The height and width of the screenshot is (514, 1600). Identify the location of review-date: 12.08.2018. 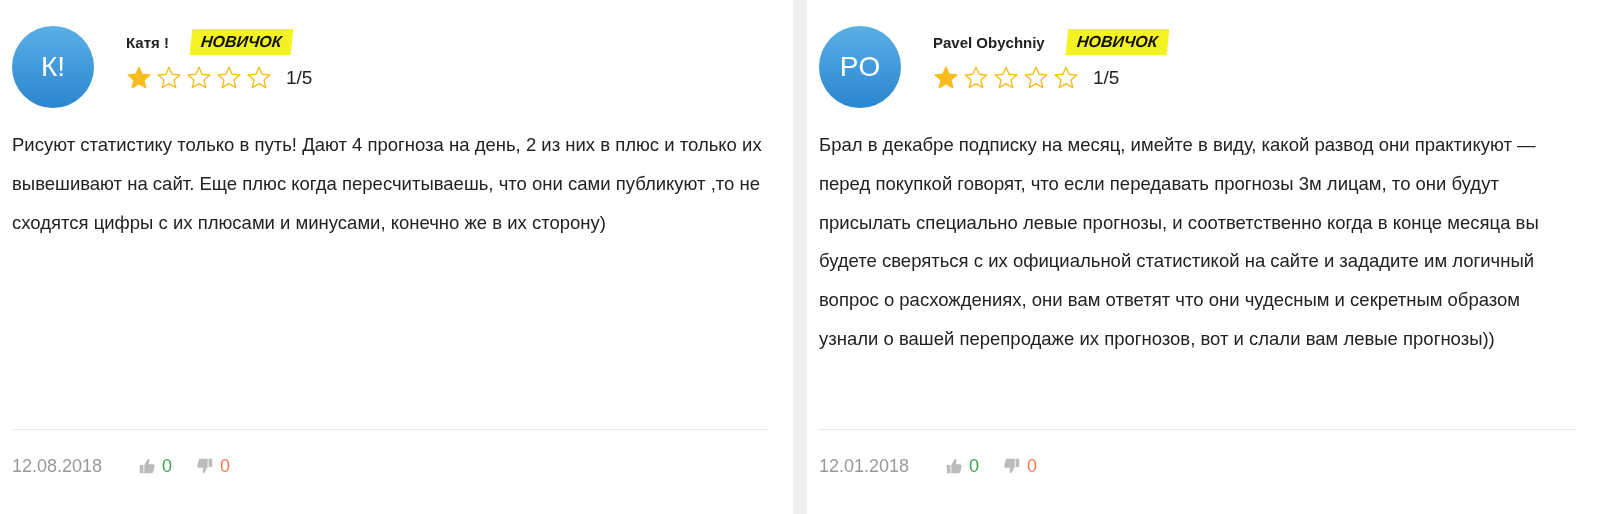
(57, 466).